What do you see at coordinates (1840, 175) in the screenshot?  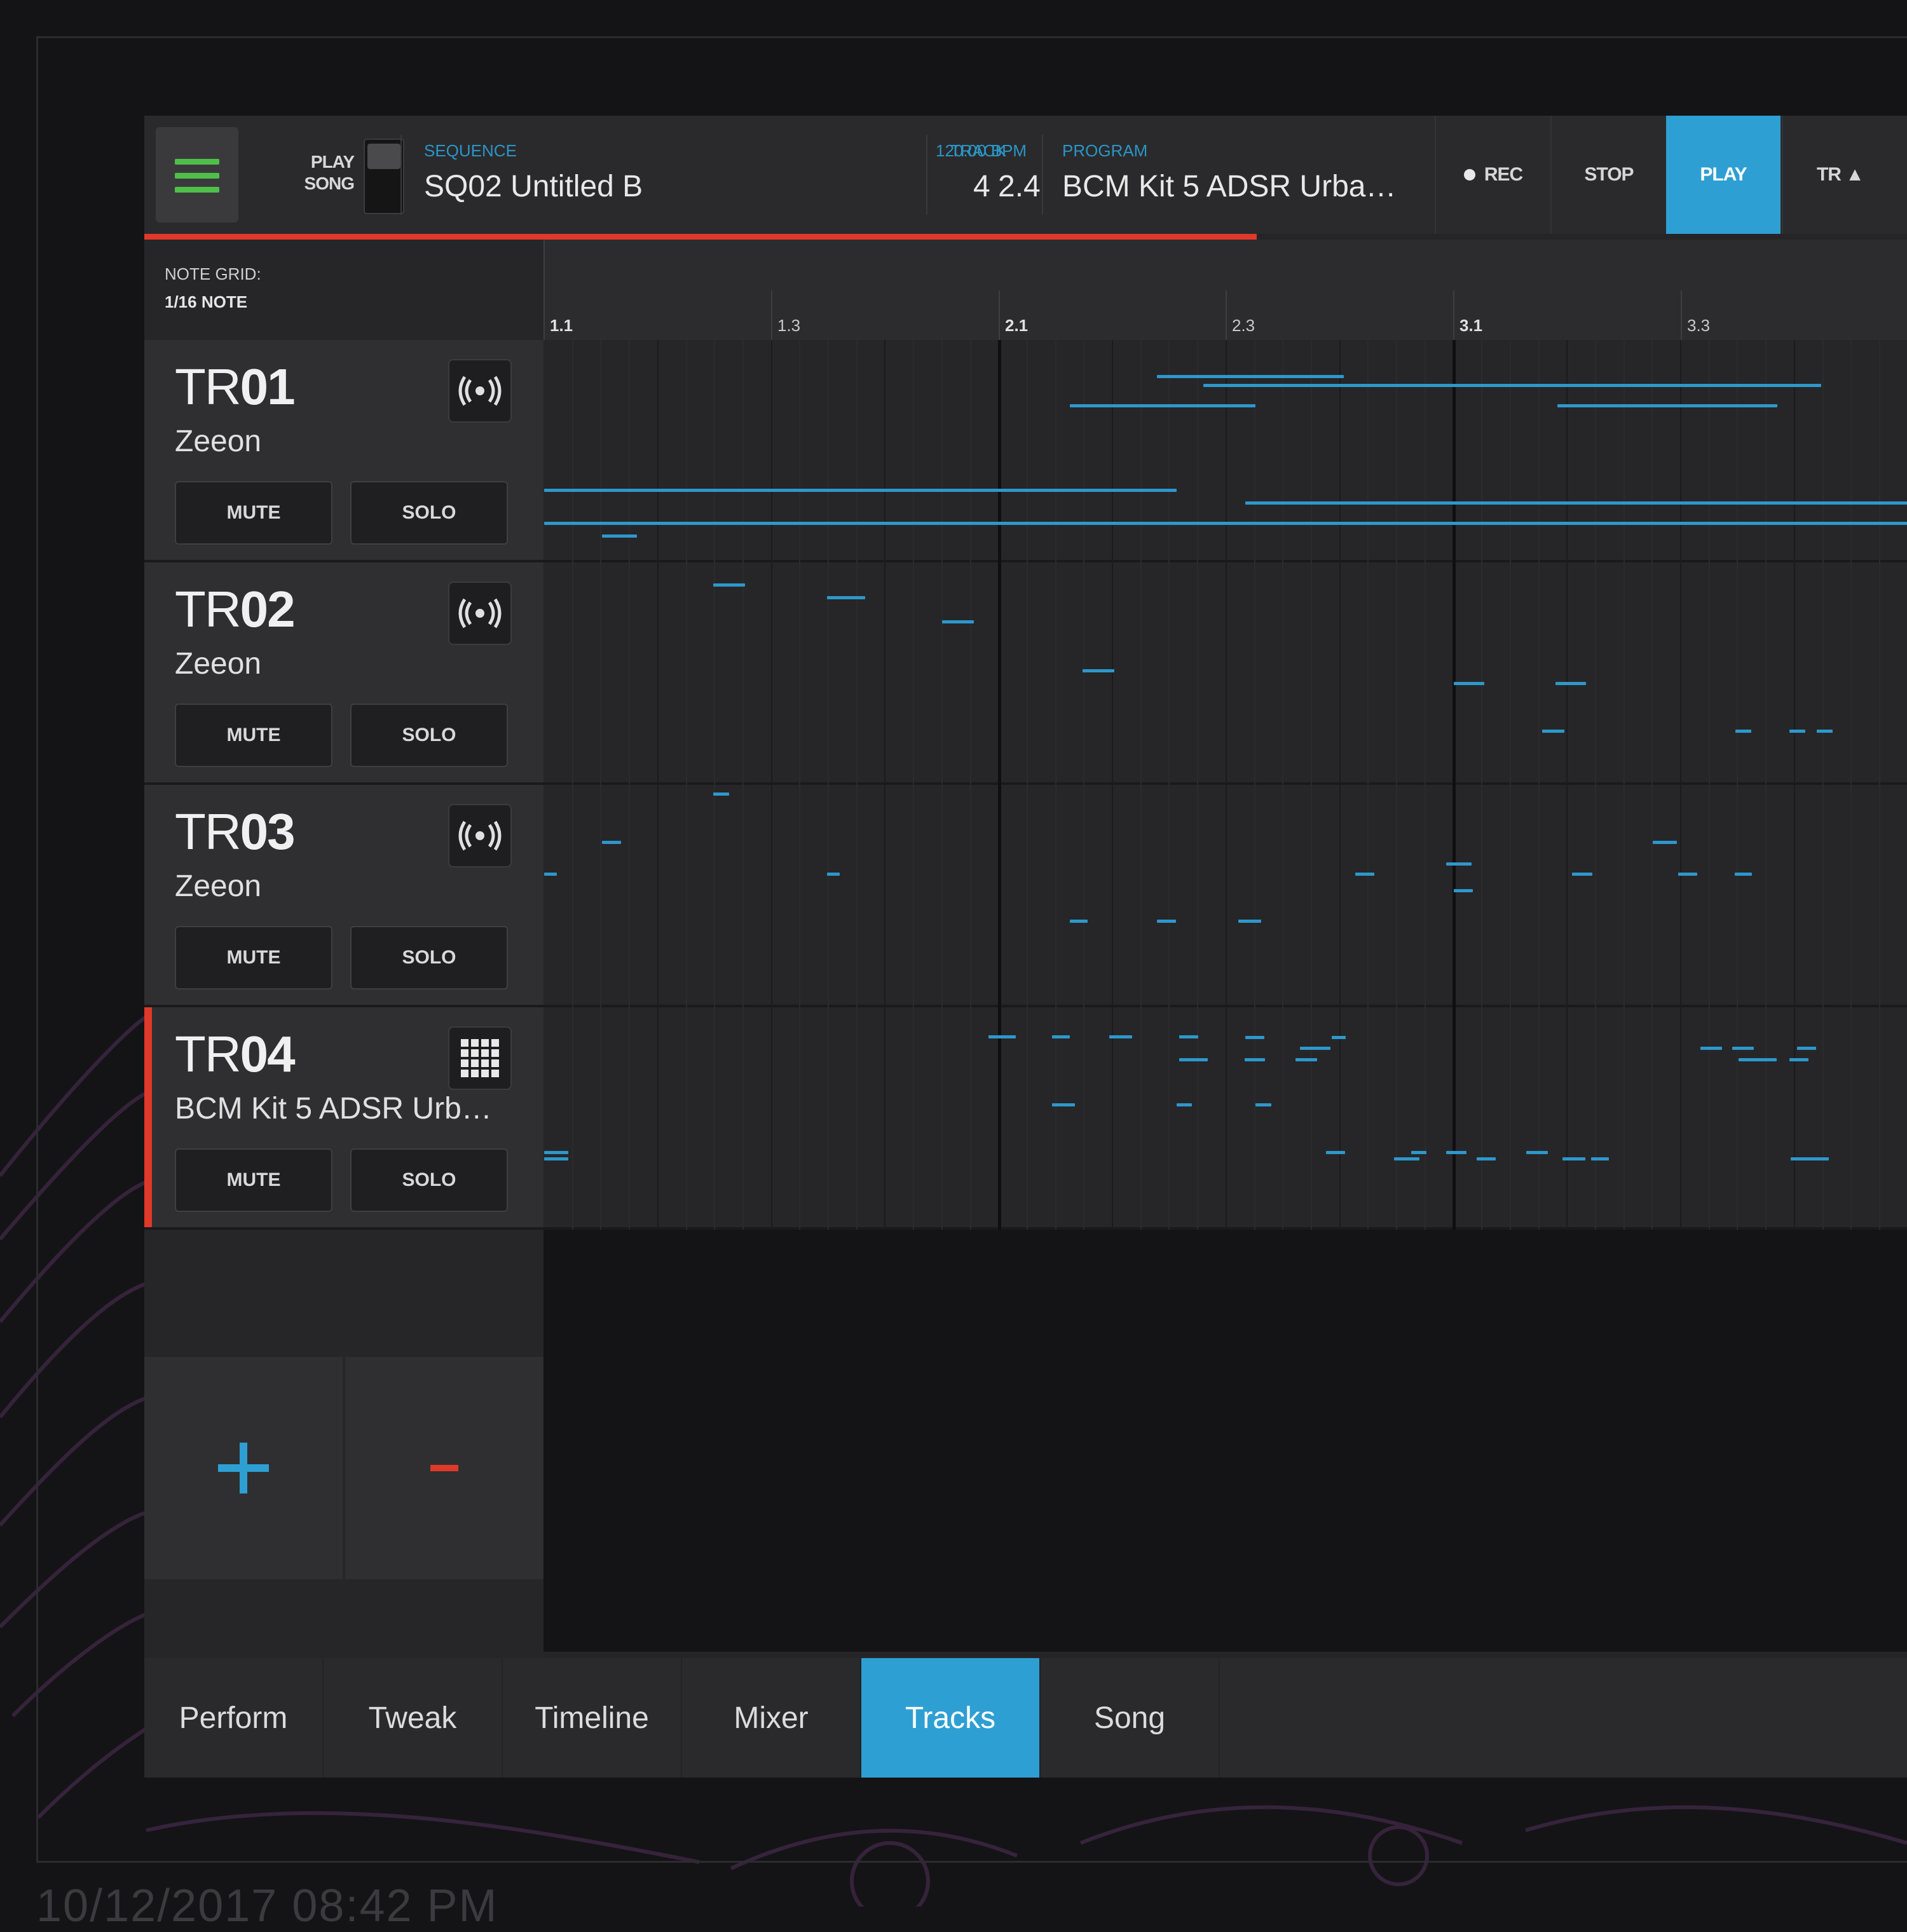 I see `track-up-button: TR ▲` at bounding box center [1840, 175].